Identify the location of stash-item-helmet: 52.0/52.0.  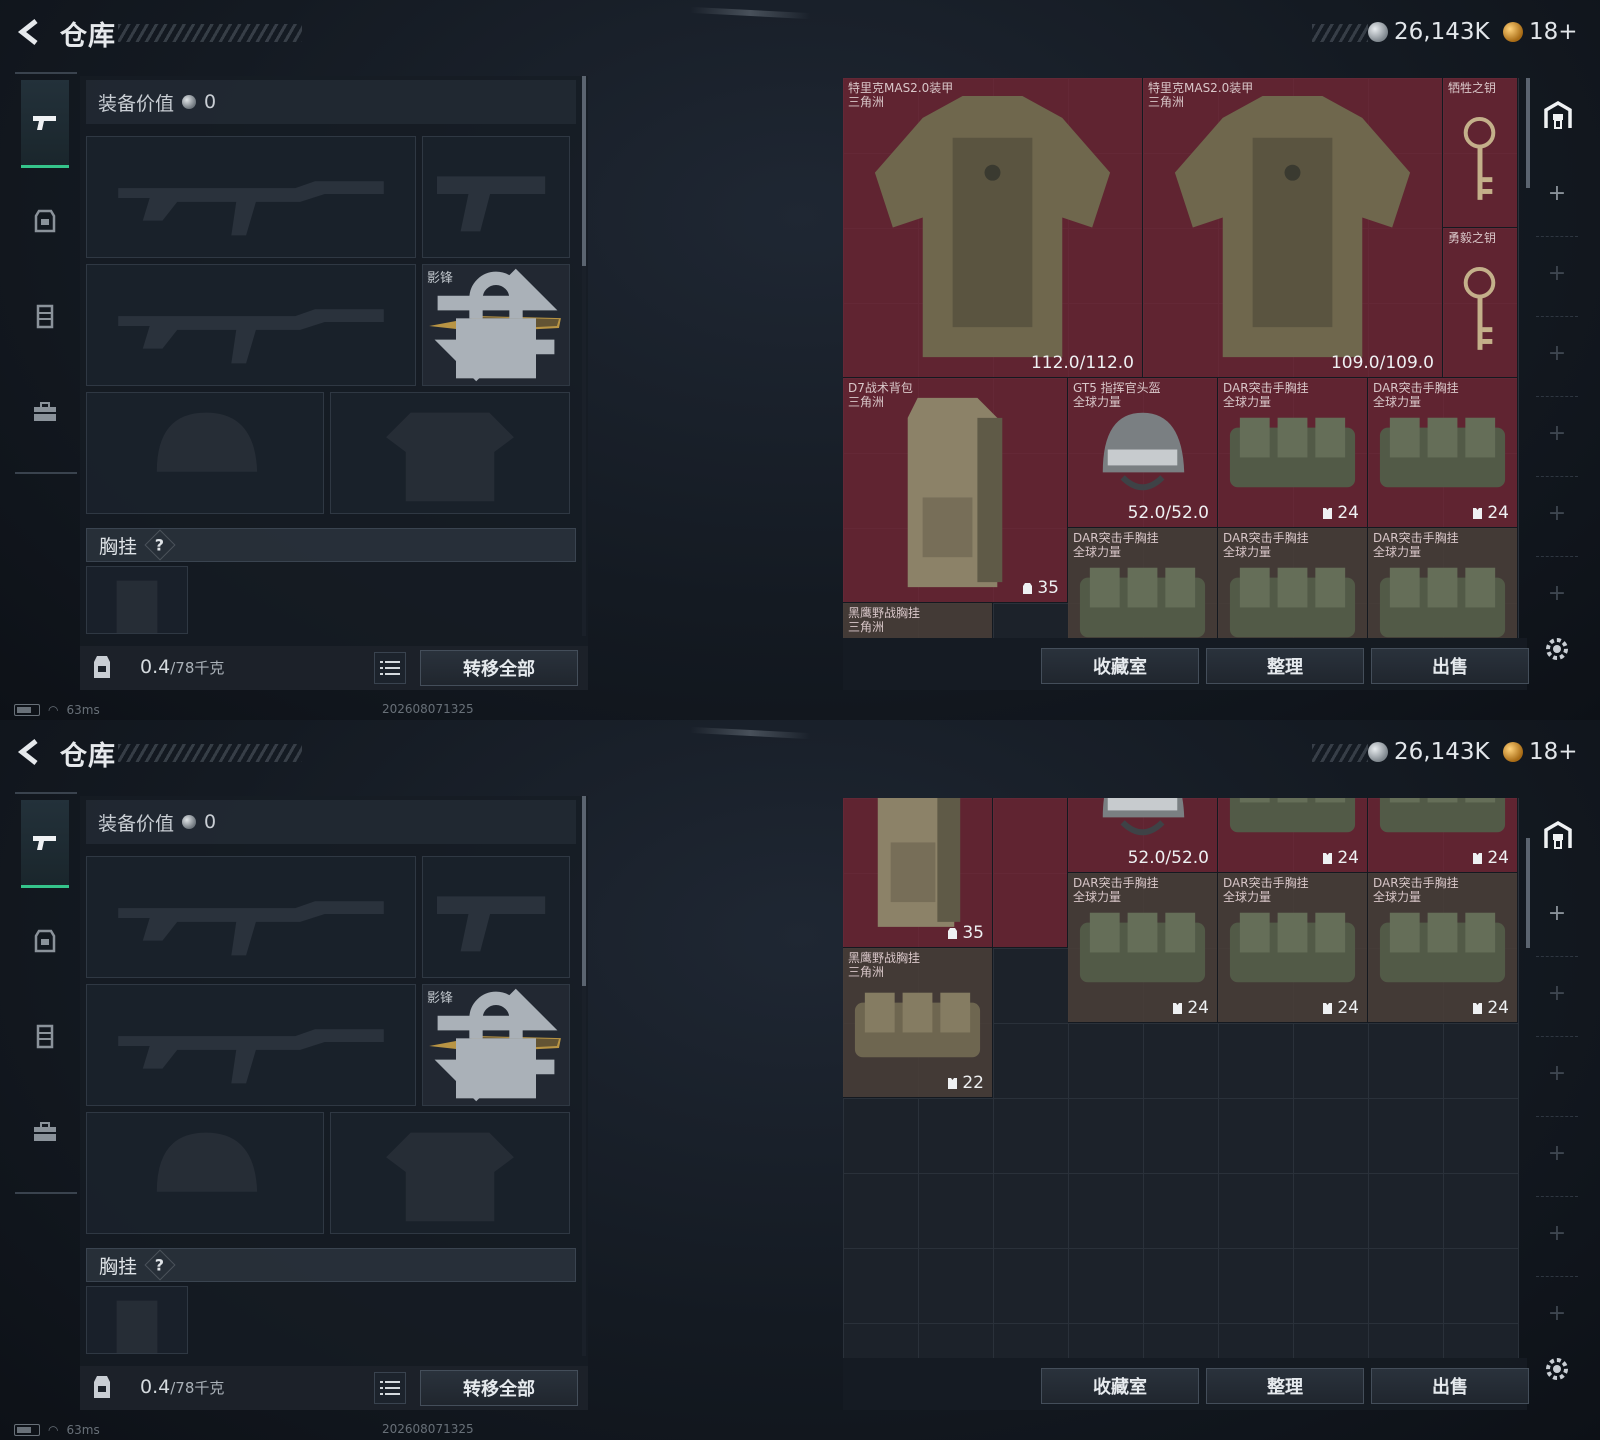
(1143, 835).